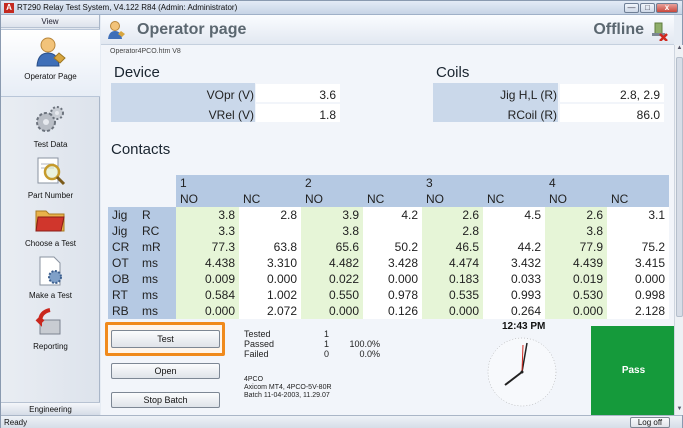 The height and width of the screenshot is (428, 683). I want to click on vertical-scrollbar: ▲ ▼, so click(678, 230).